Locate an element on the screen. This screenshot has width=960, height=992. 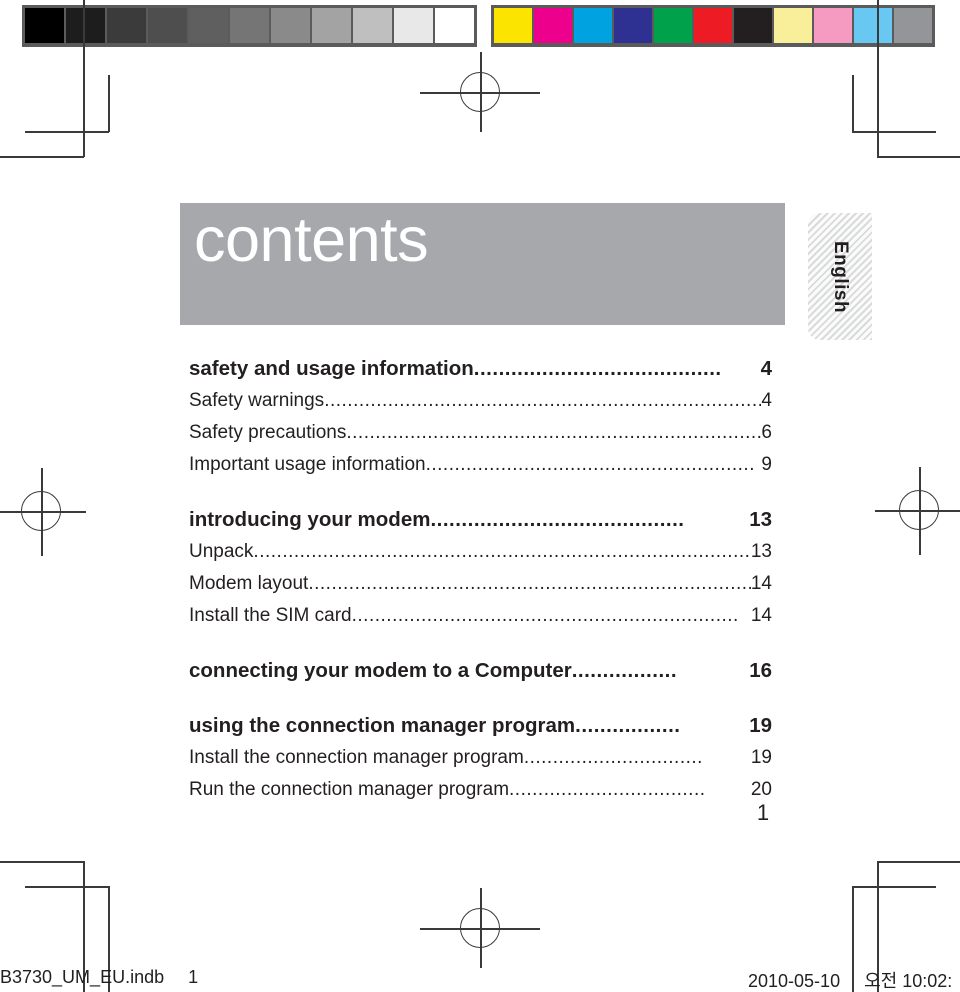
toc-item-label: Important usage information is located at coordinates (307, 464).